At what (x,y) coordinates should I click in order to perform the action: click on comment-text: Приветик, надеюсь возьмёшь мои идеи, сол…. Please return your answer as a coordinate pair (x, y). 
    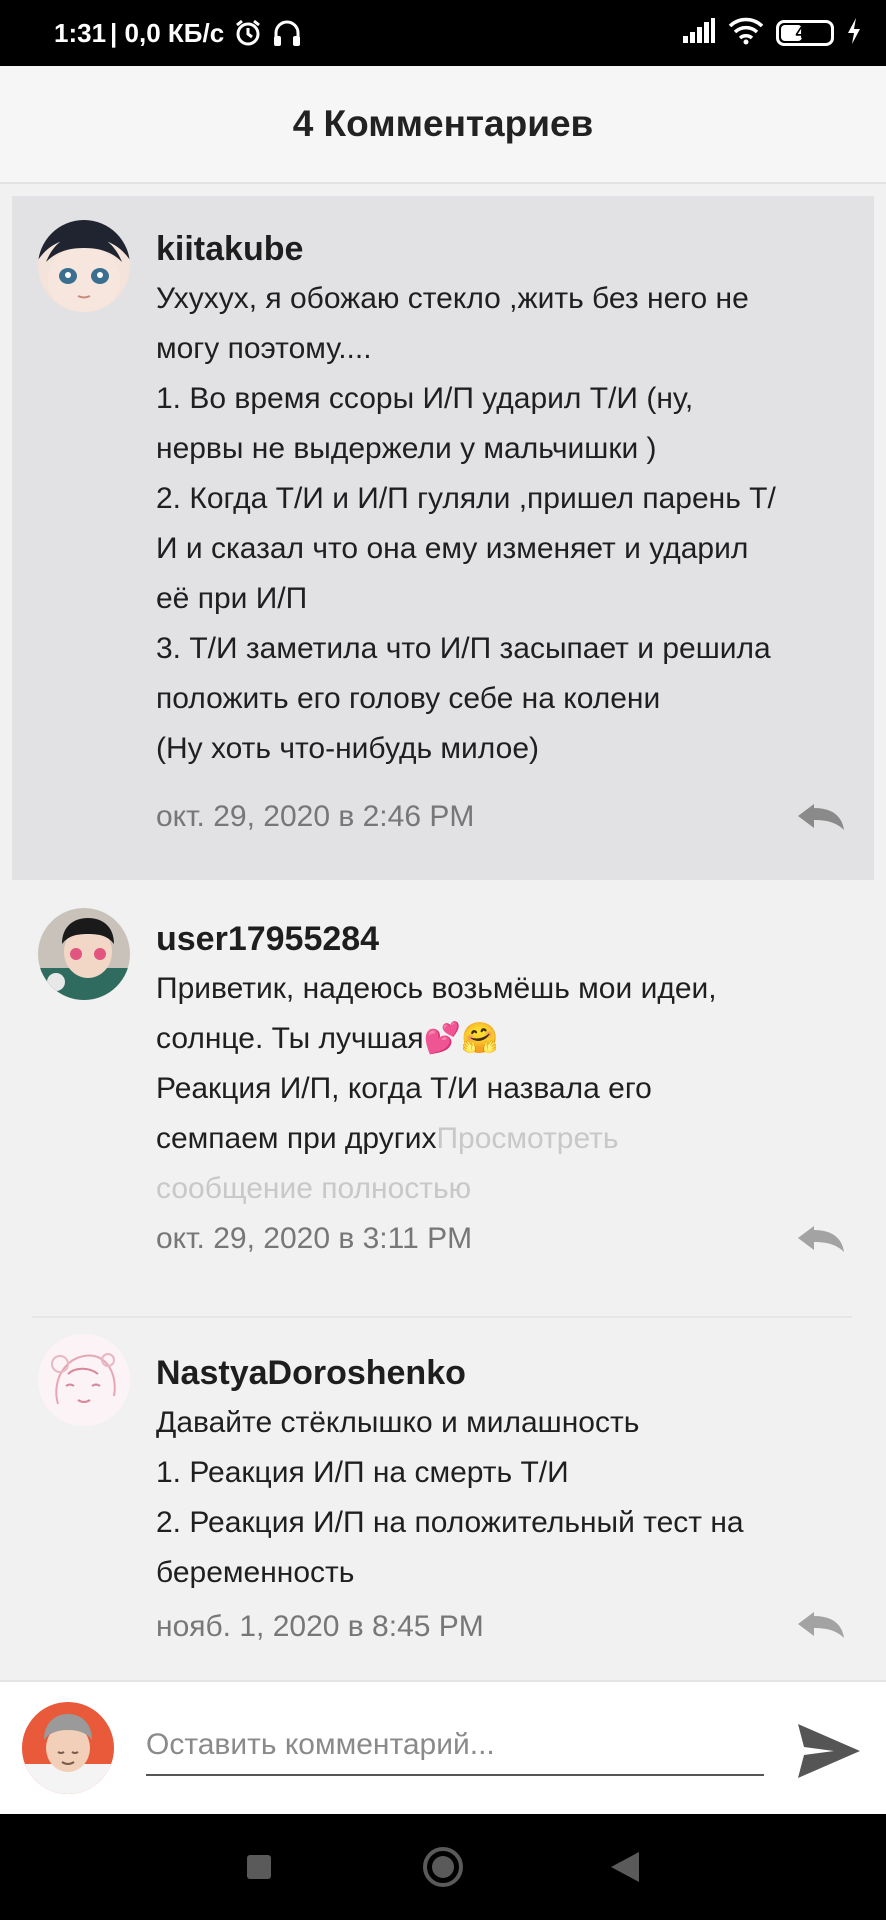
    Looking at the image, I should click on (506, 1089).